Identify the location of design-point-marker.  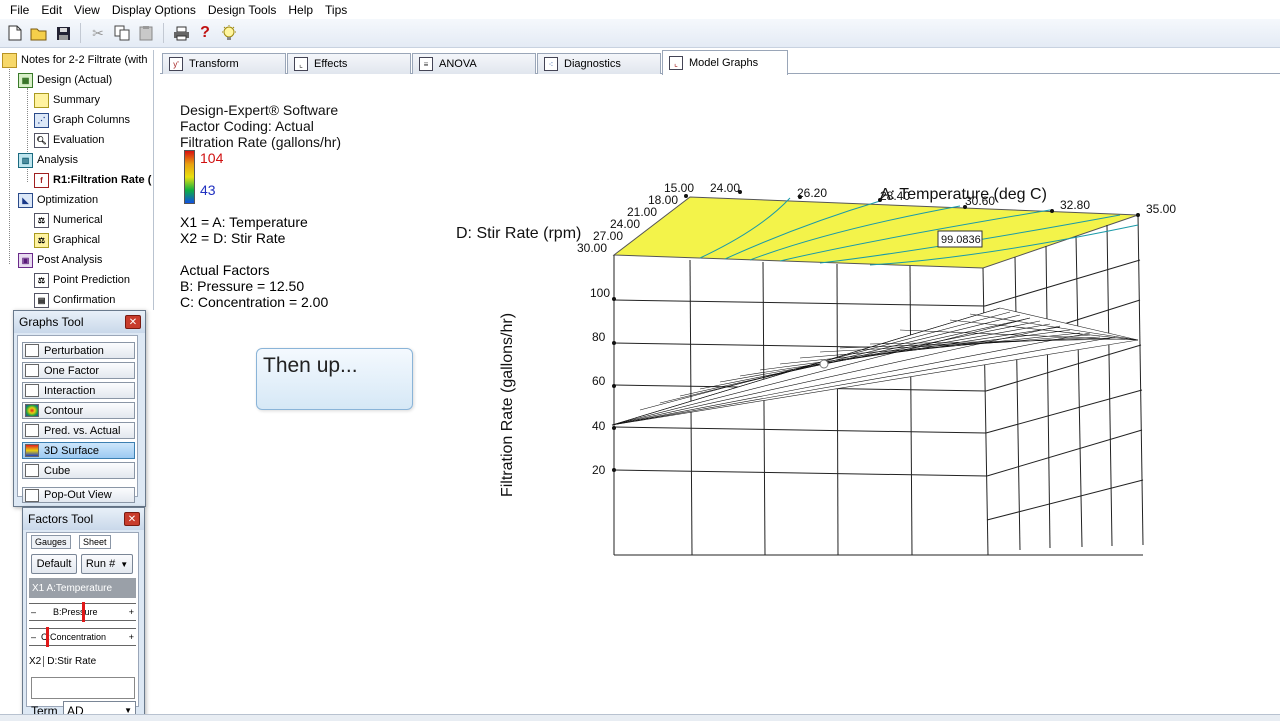
(824, 364).